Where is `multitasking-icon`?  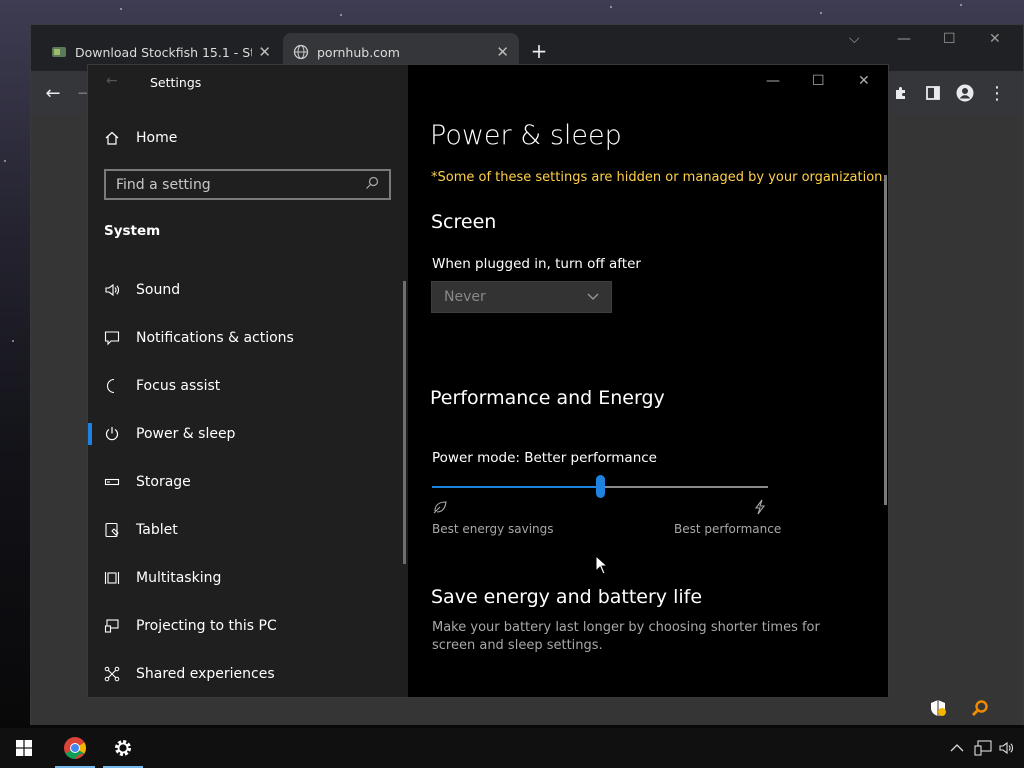 multitasking-icon is located at coordinates (112, 578).